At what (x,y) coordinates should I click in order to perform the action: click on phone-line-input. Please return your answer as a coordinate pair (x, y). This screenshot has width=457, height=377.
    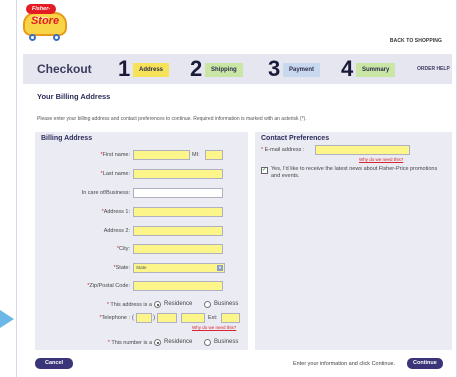
    Looking at the image, I should click on (193, 318).